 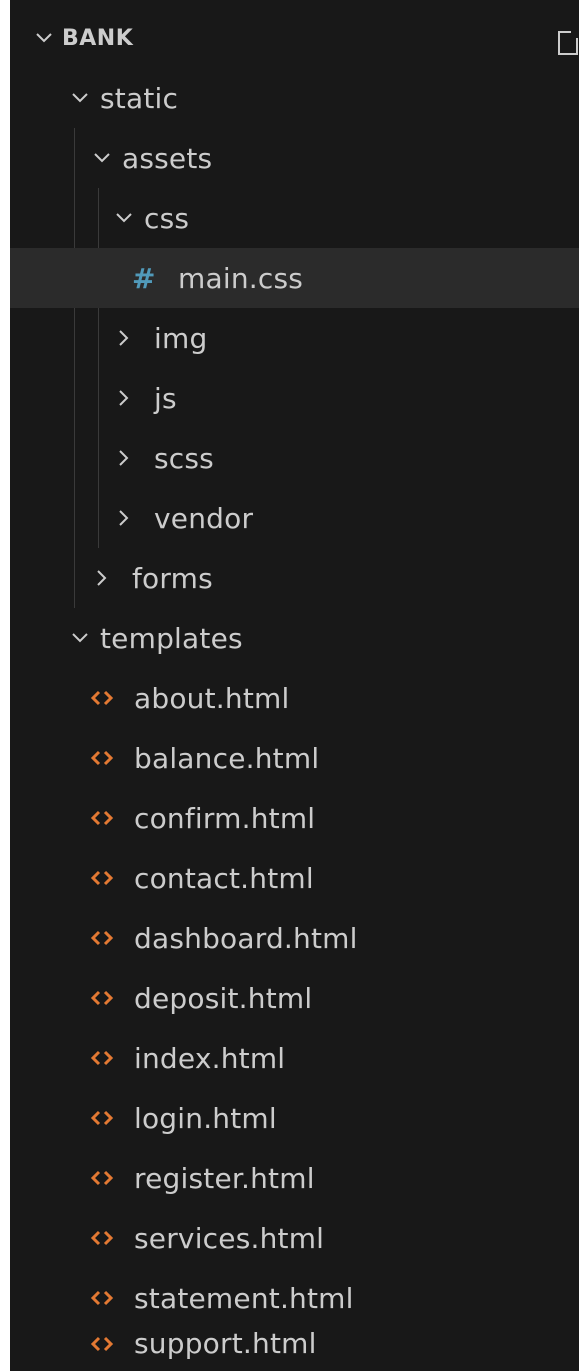 I want to click on tree-folder-scss: scss, so click(x=294, y=458).